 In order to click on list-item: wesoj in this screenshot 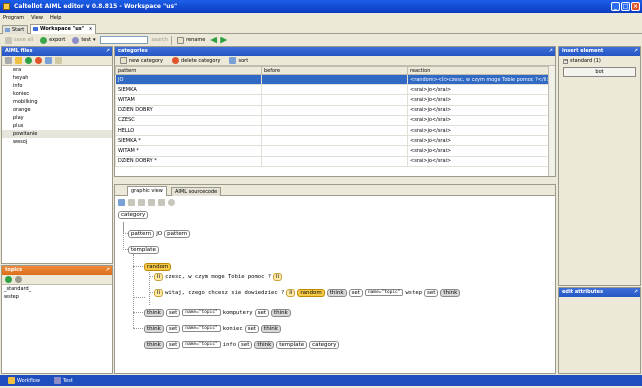, I will do `click(57, 142)`.